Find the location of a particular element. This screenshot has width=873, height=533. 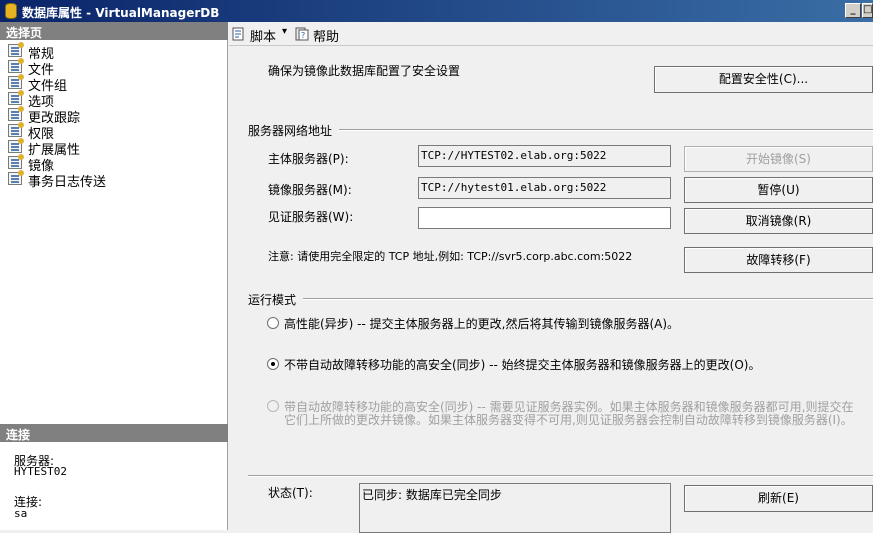

select-page-header: 选择页 is located at coordinates (114, 31).